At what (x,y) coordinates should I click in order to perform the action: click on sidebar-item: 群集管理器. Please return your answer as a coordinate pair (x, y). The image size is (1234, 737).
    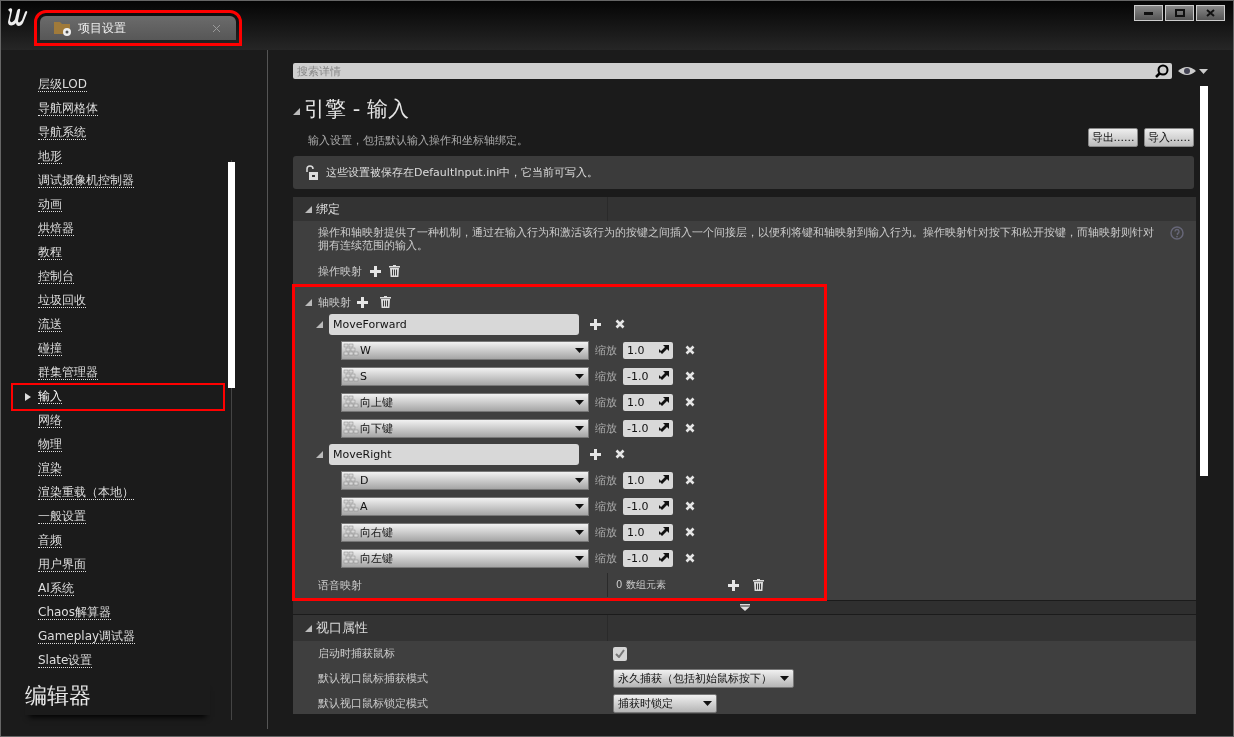
    Looking at the image, I should click on (118, 373).